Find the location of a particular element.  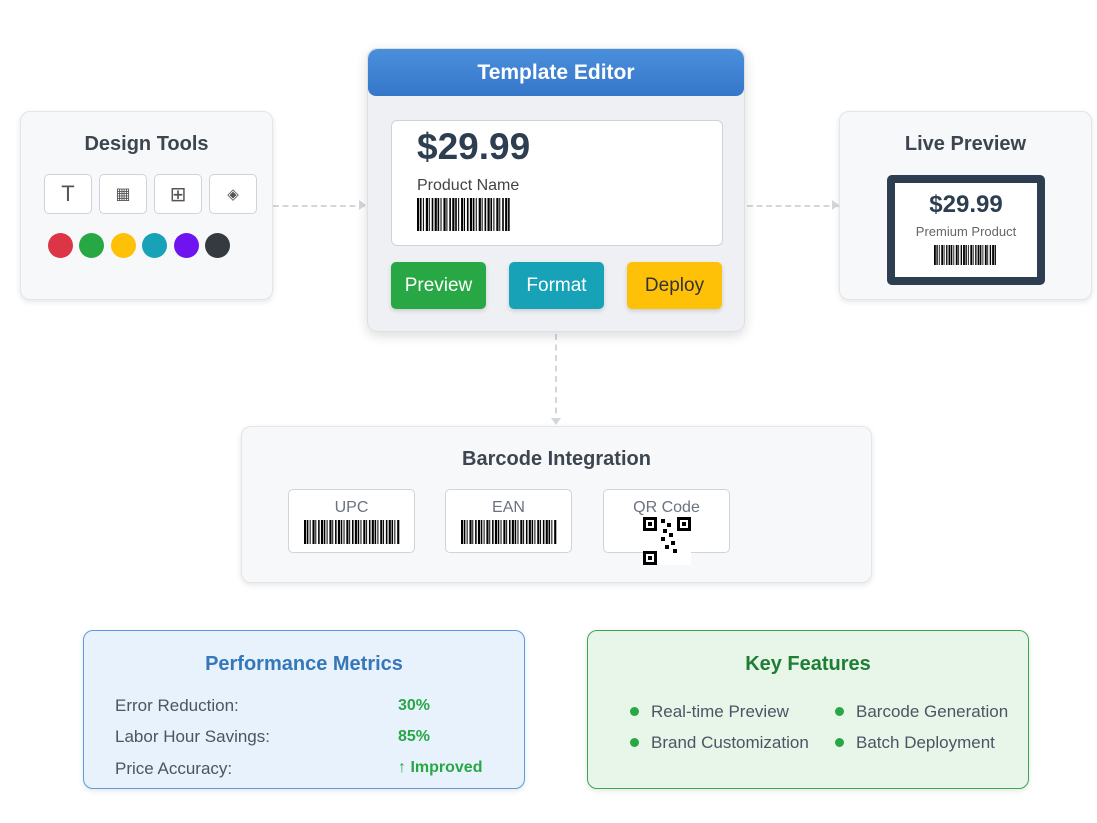

color-swatch-dark is located at coordinates (217, 245).